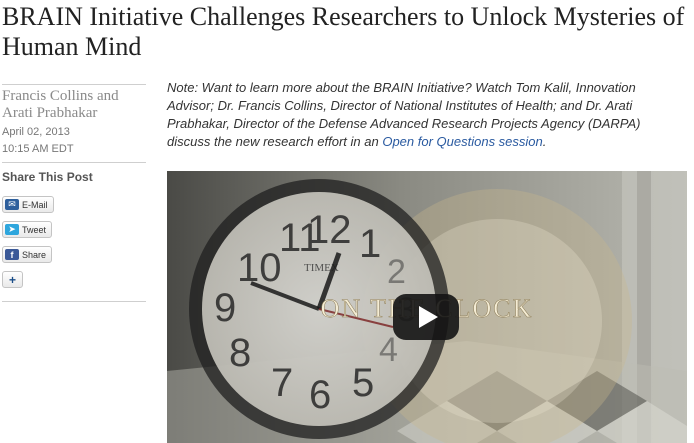  I want to click on play-button, so click(426, 317).